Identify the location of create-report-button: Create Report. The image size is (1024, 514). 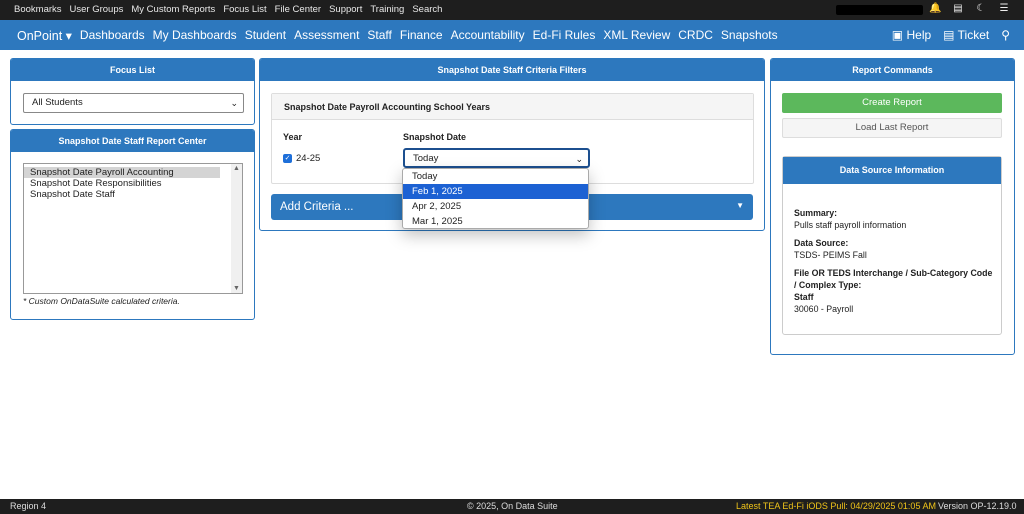
(892, 103).